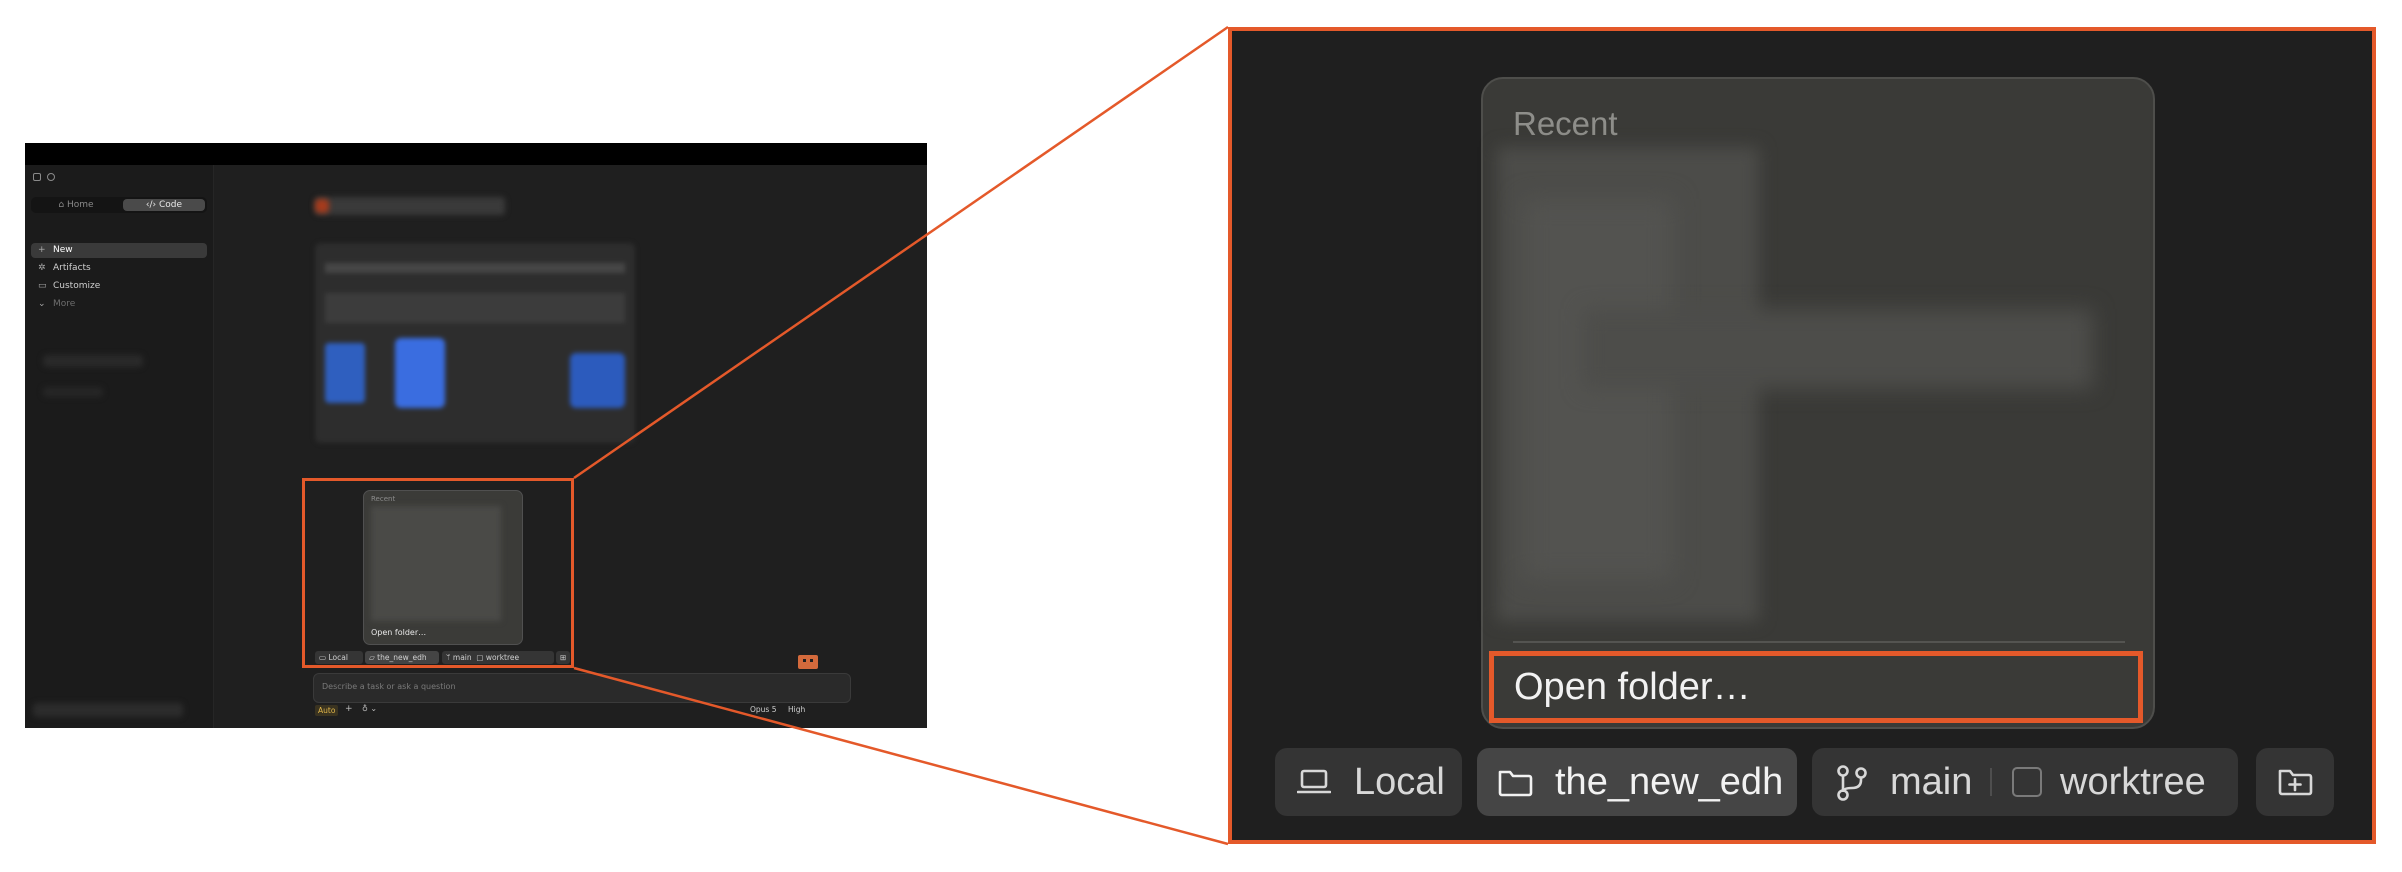 Image resolution: width=2402 pixels, height=872 pixels. What do you see at coordinates (438, 573) in the screenshot?
I see `zoom-source-highlight` at bounding box center [438, 573].